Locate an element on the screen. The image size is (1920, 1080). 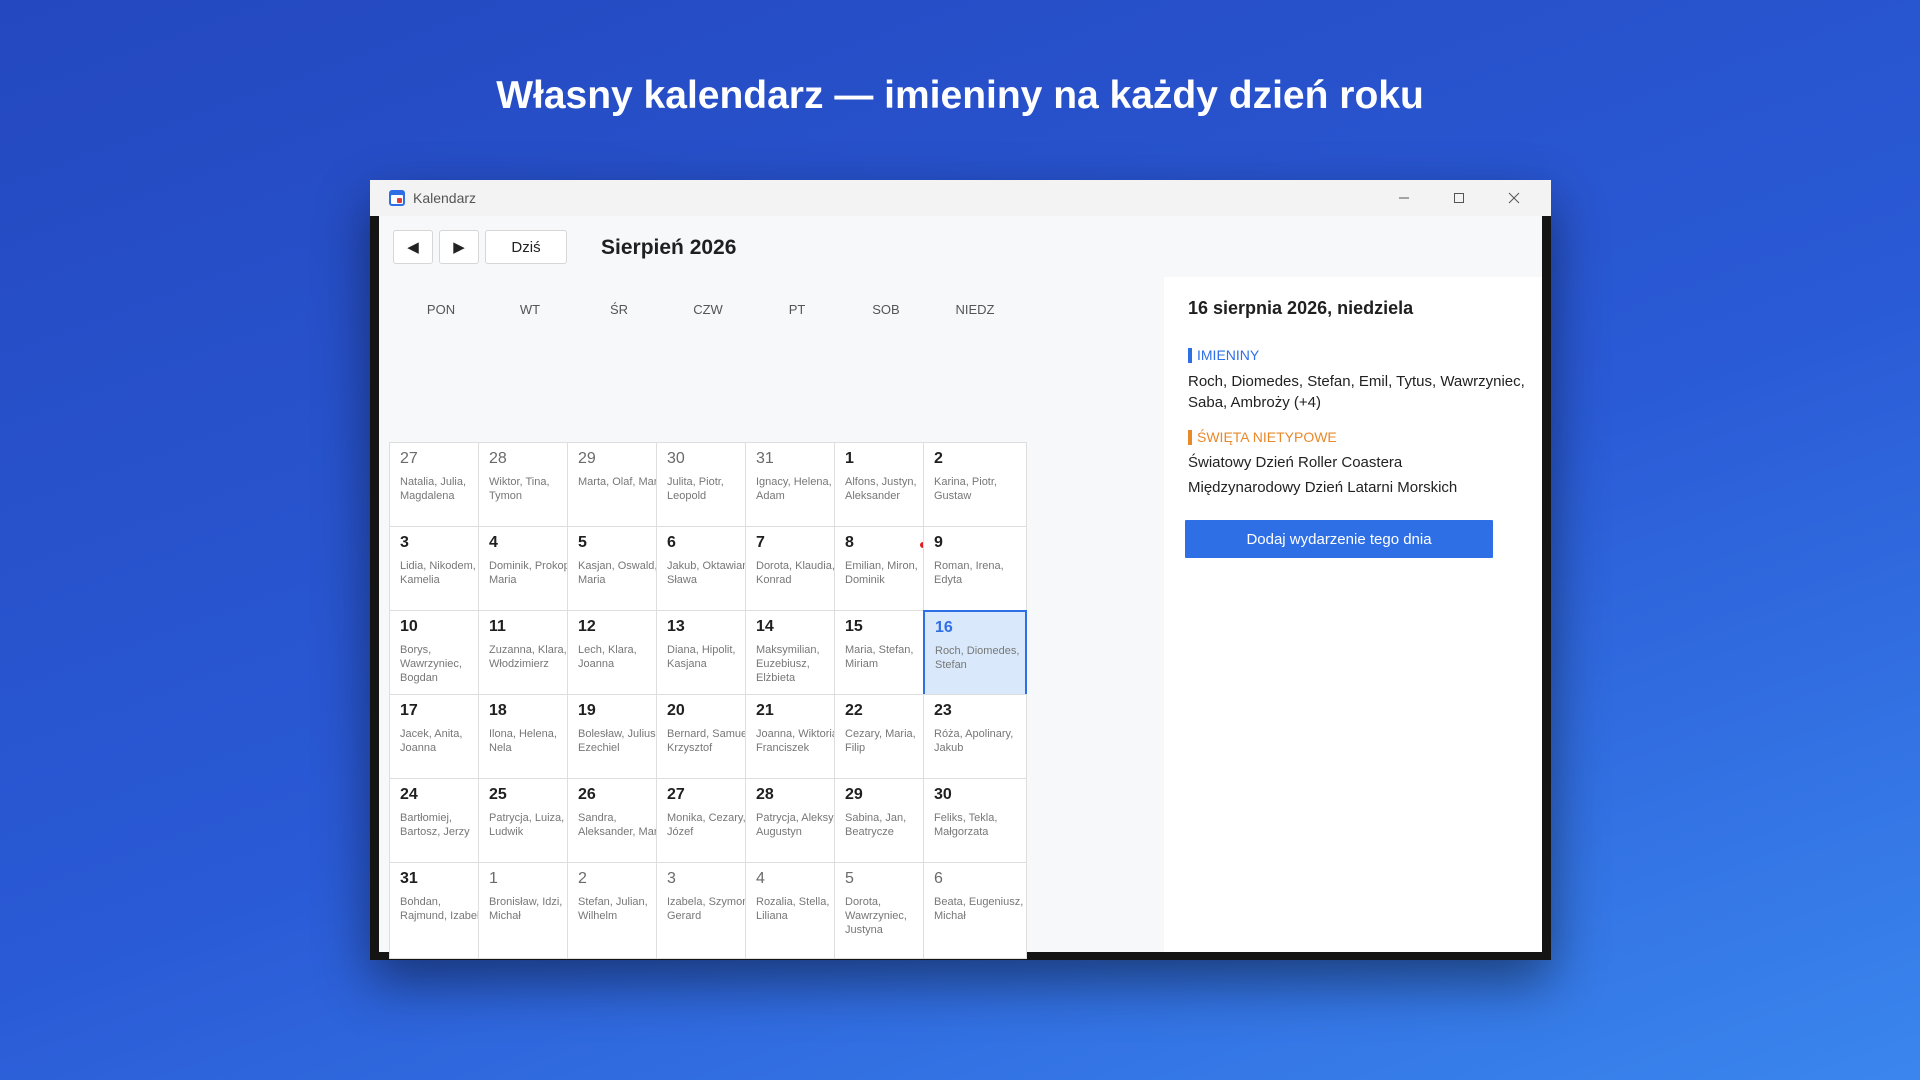
day-cell: 30 Feliks, Tekla, Małgorzata is located at coordinates (975, 826).